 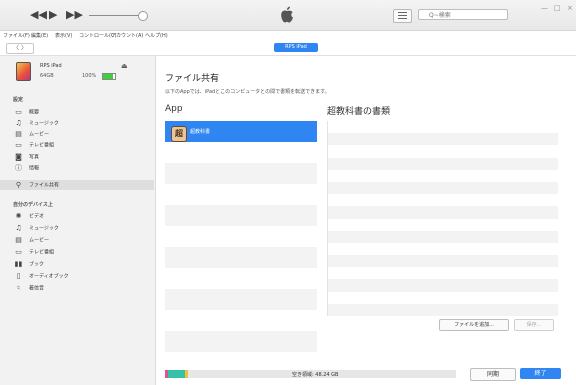 I want to click on sync-button: 同期, so click(x=493, y=374).